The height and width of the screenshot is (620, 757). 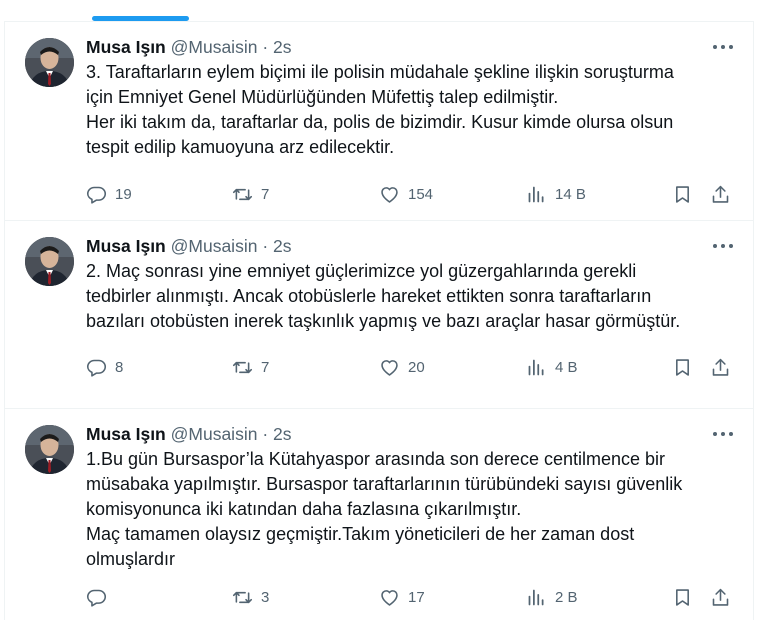 I want to click on tweet-actions: 19 7 154 14 B, so click(x=410, y=194).